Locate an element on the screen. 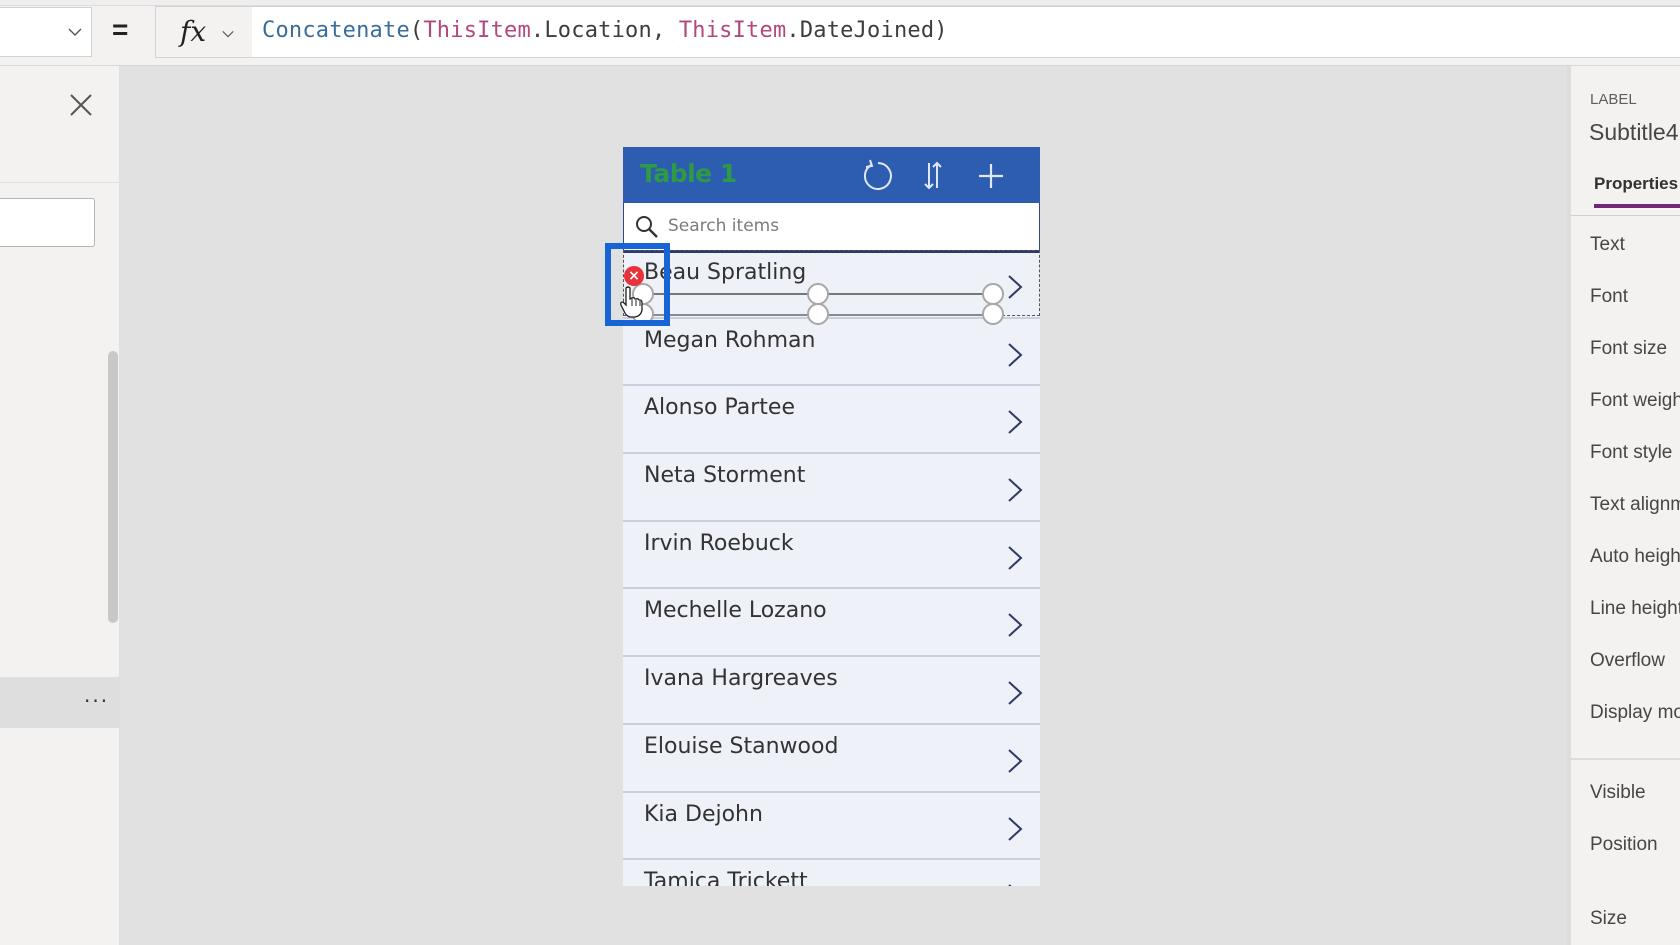 This screenshot has height=945, width=1680. formula-arg1-object: ThisItem is located at coordinates (477, 30).